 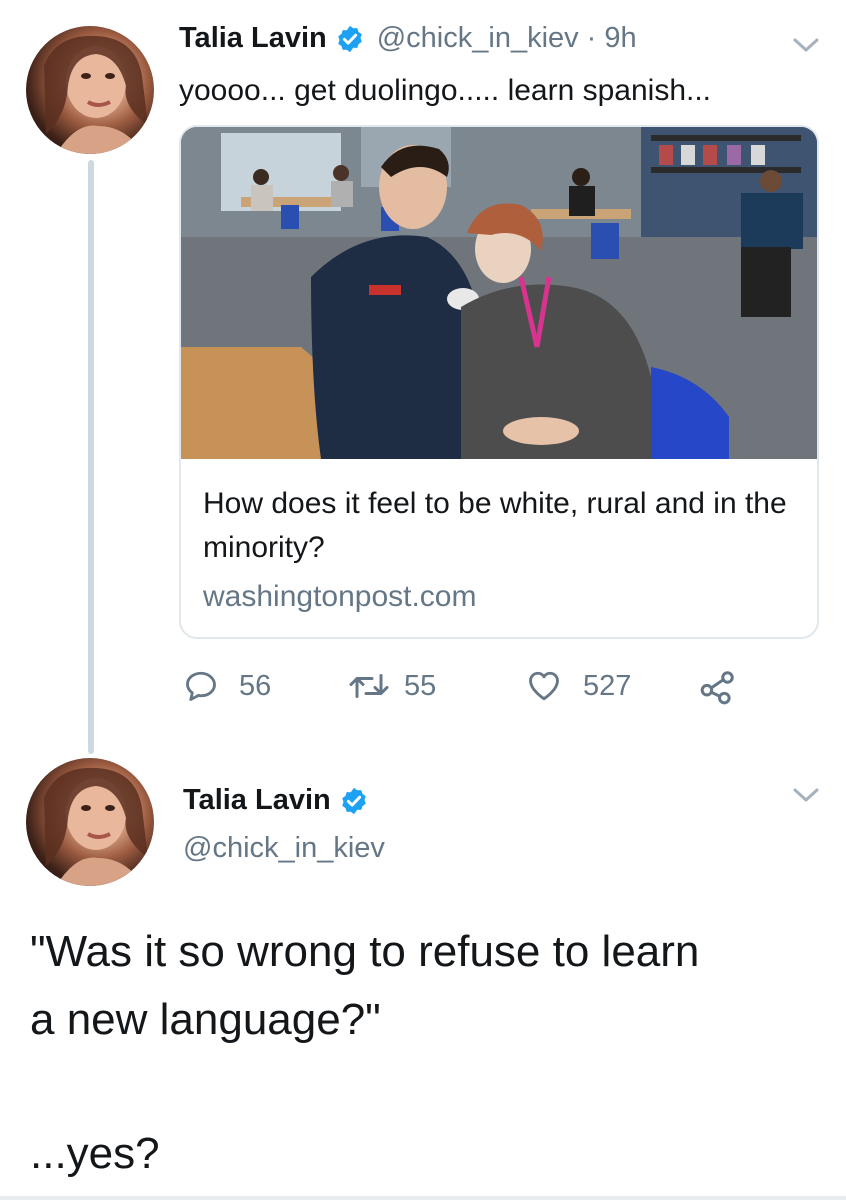 I want to click on retweet-icon, so click(x=369, y=686).